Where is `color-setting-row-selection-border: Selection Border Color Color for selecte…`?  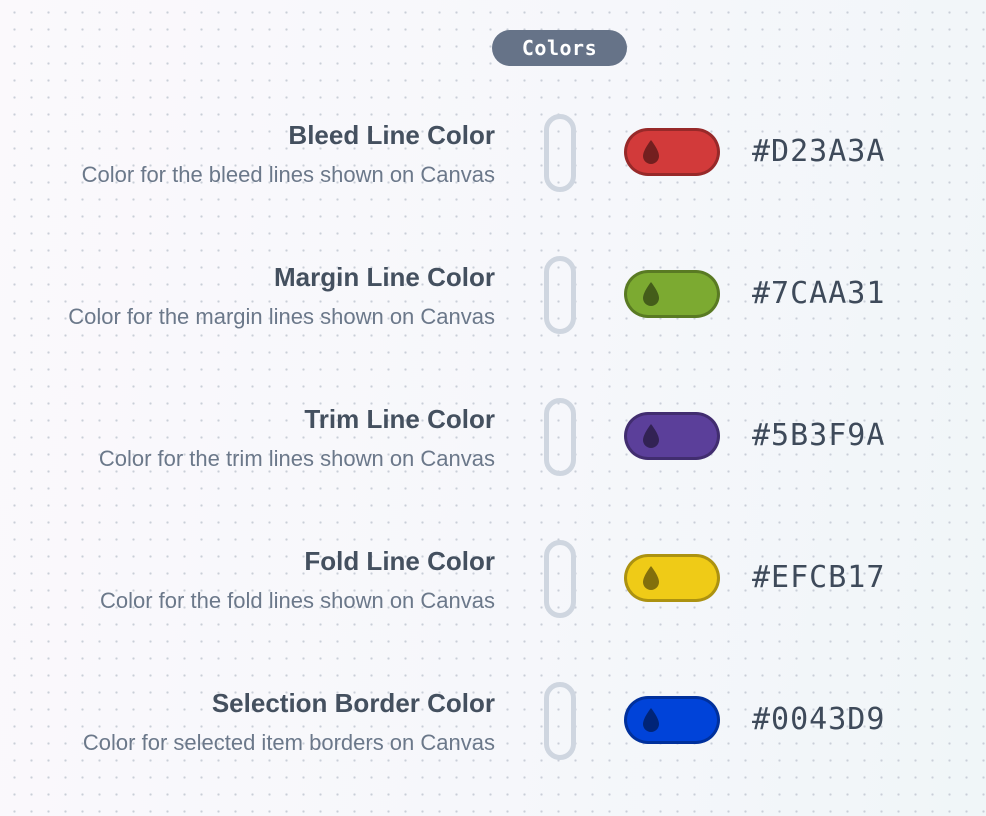
color-setting-row-selection-border: Selection Border Color Color for selecte… is located at coordinates (493, 729).